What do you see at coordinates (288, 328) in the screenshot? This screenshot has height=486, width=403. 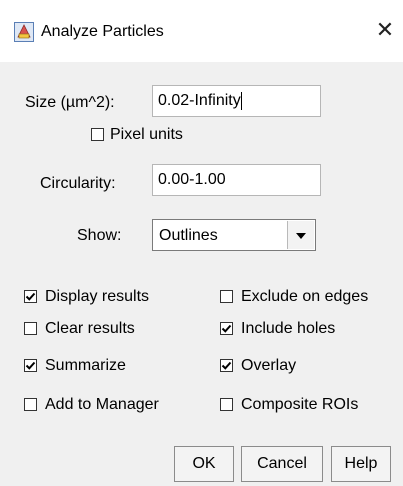 I see `include-holes-label: Include holes` at bounding box center [288, 328].